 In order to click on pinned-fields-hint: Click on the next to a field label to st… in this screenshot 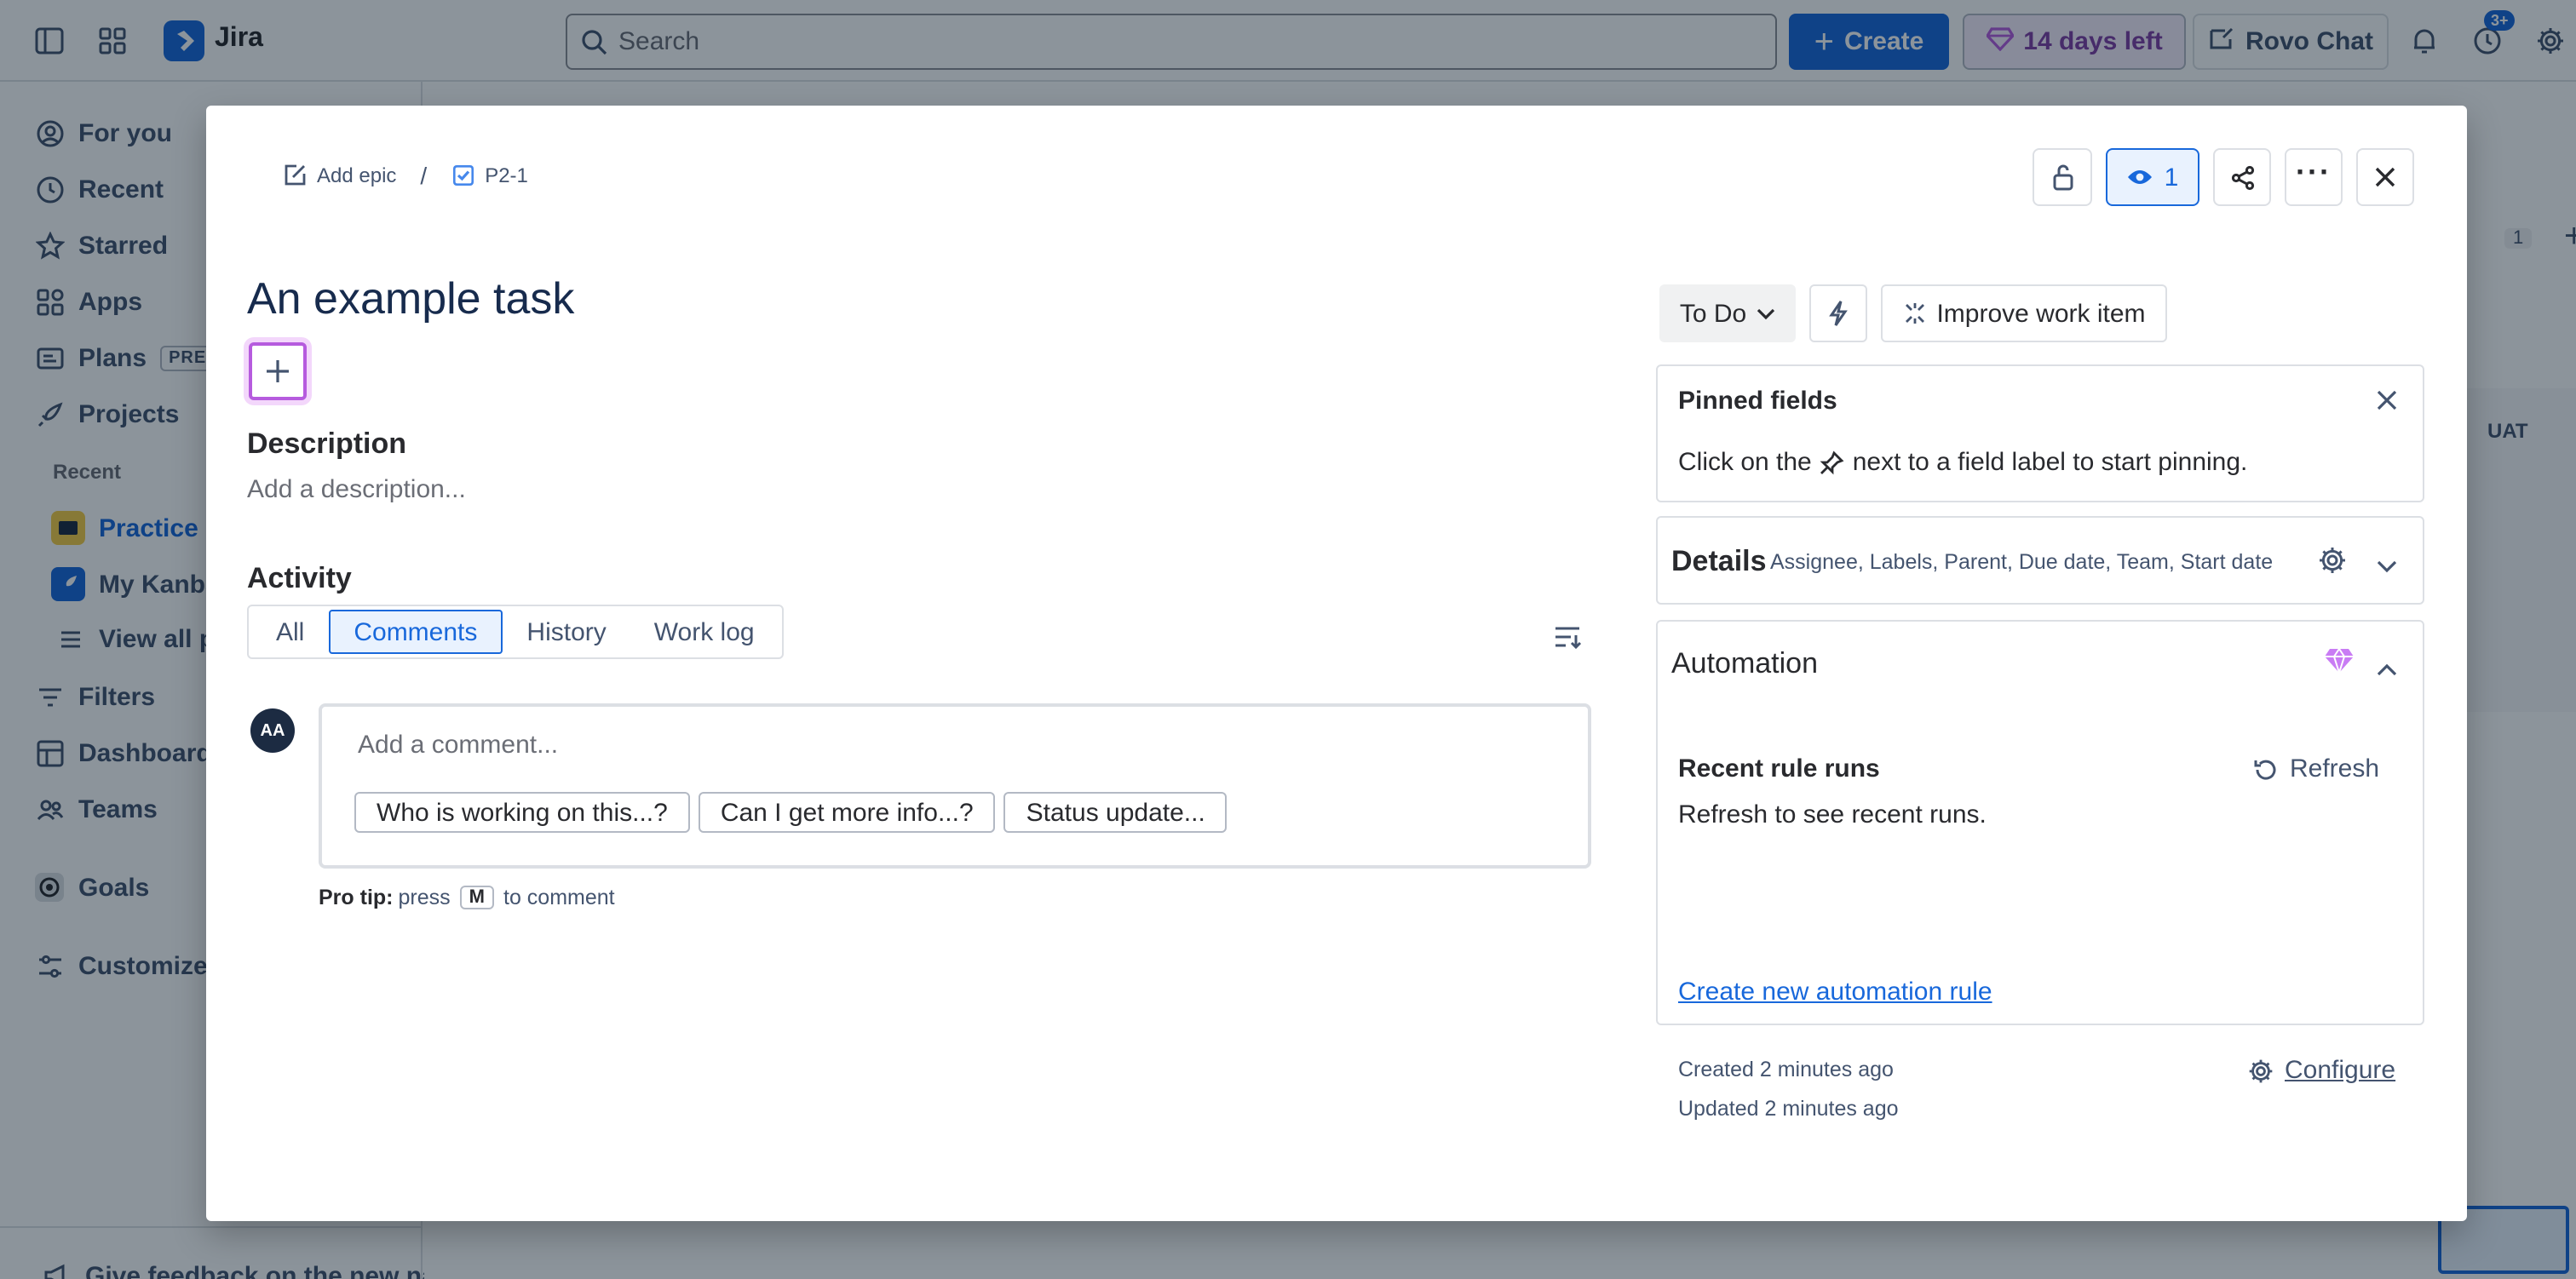, I will do `click(1962, 462)`.